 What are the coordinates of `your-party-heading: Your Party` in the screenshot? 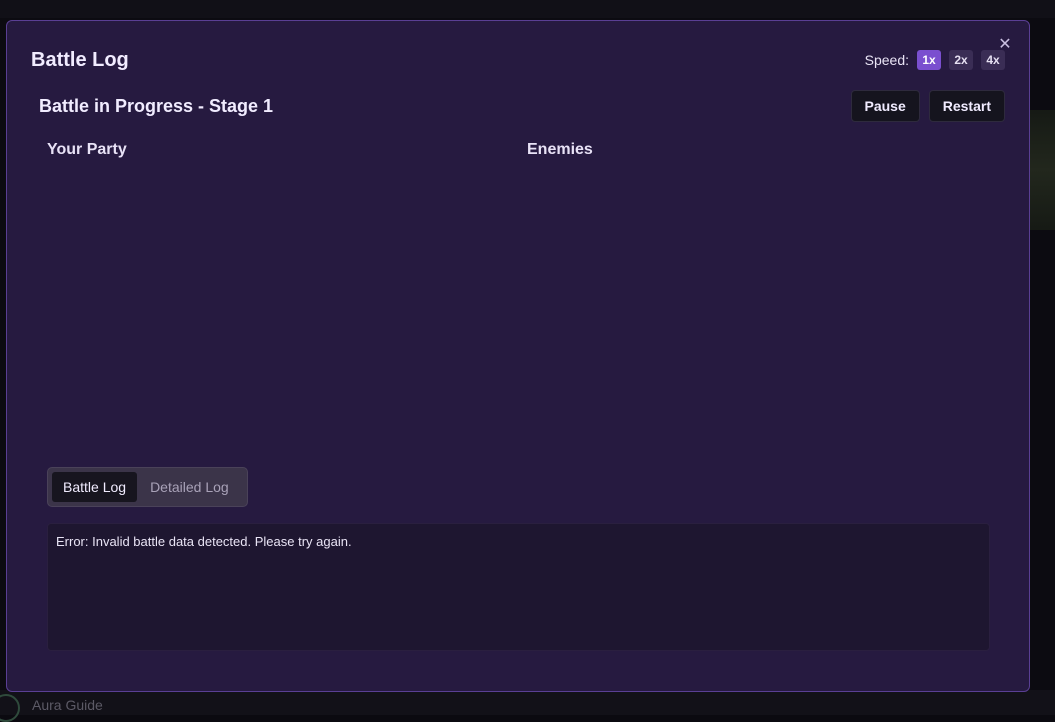 It's located at (87, 149).